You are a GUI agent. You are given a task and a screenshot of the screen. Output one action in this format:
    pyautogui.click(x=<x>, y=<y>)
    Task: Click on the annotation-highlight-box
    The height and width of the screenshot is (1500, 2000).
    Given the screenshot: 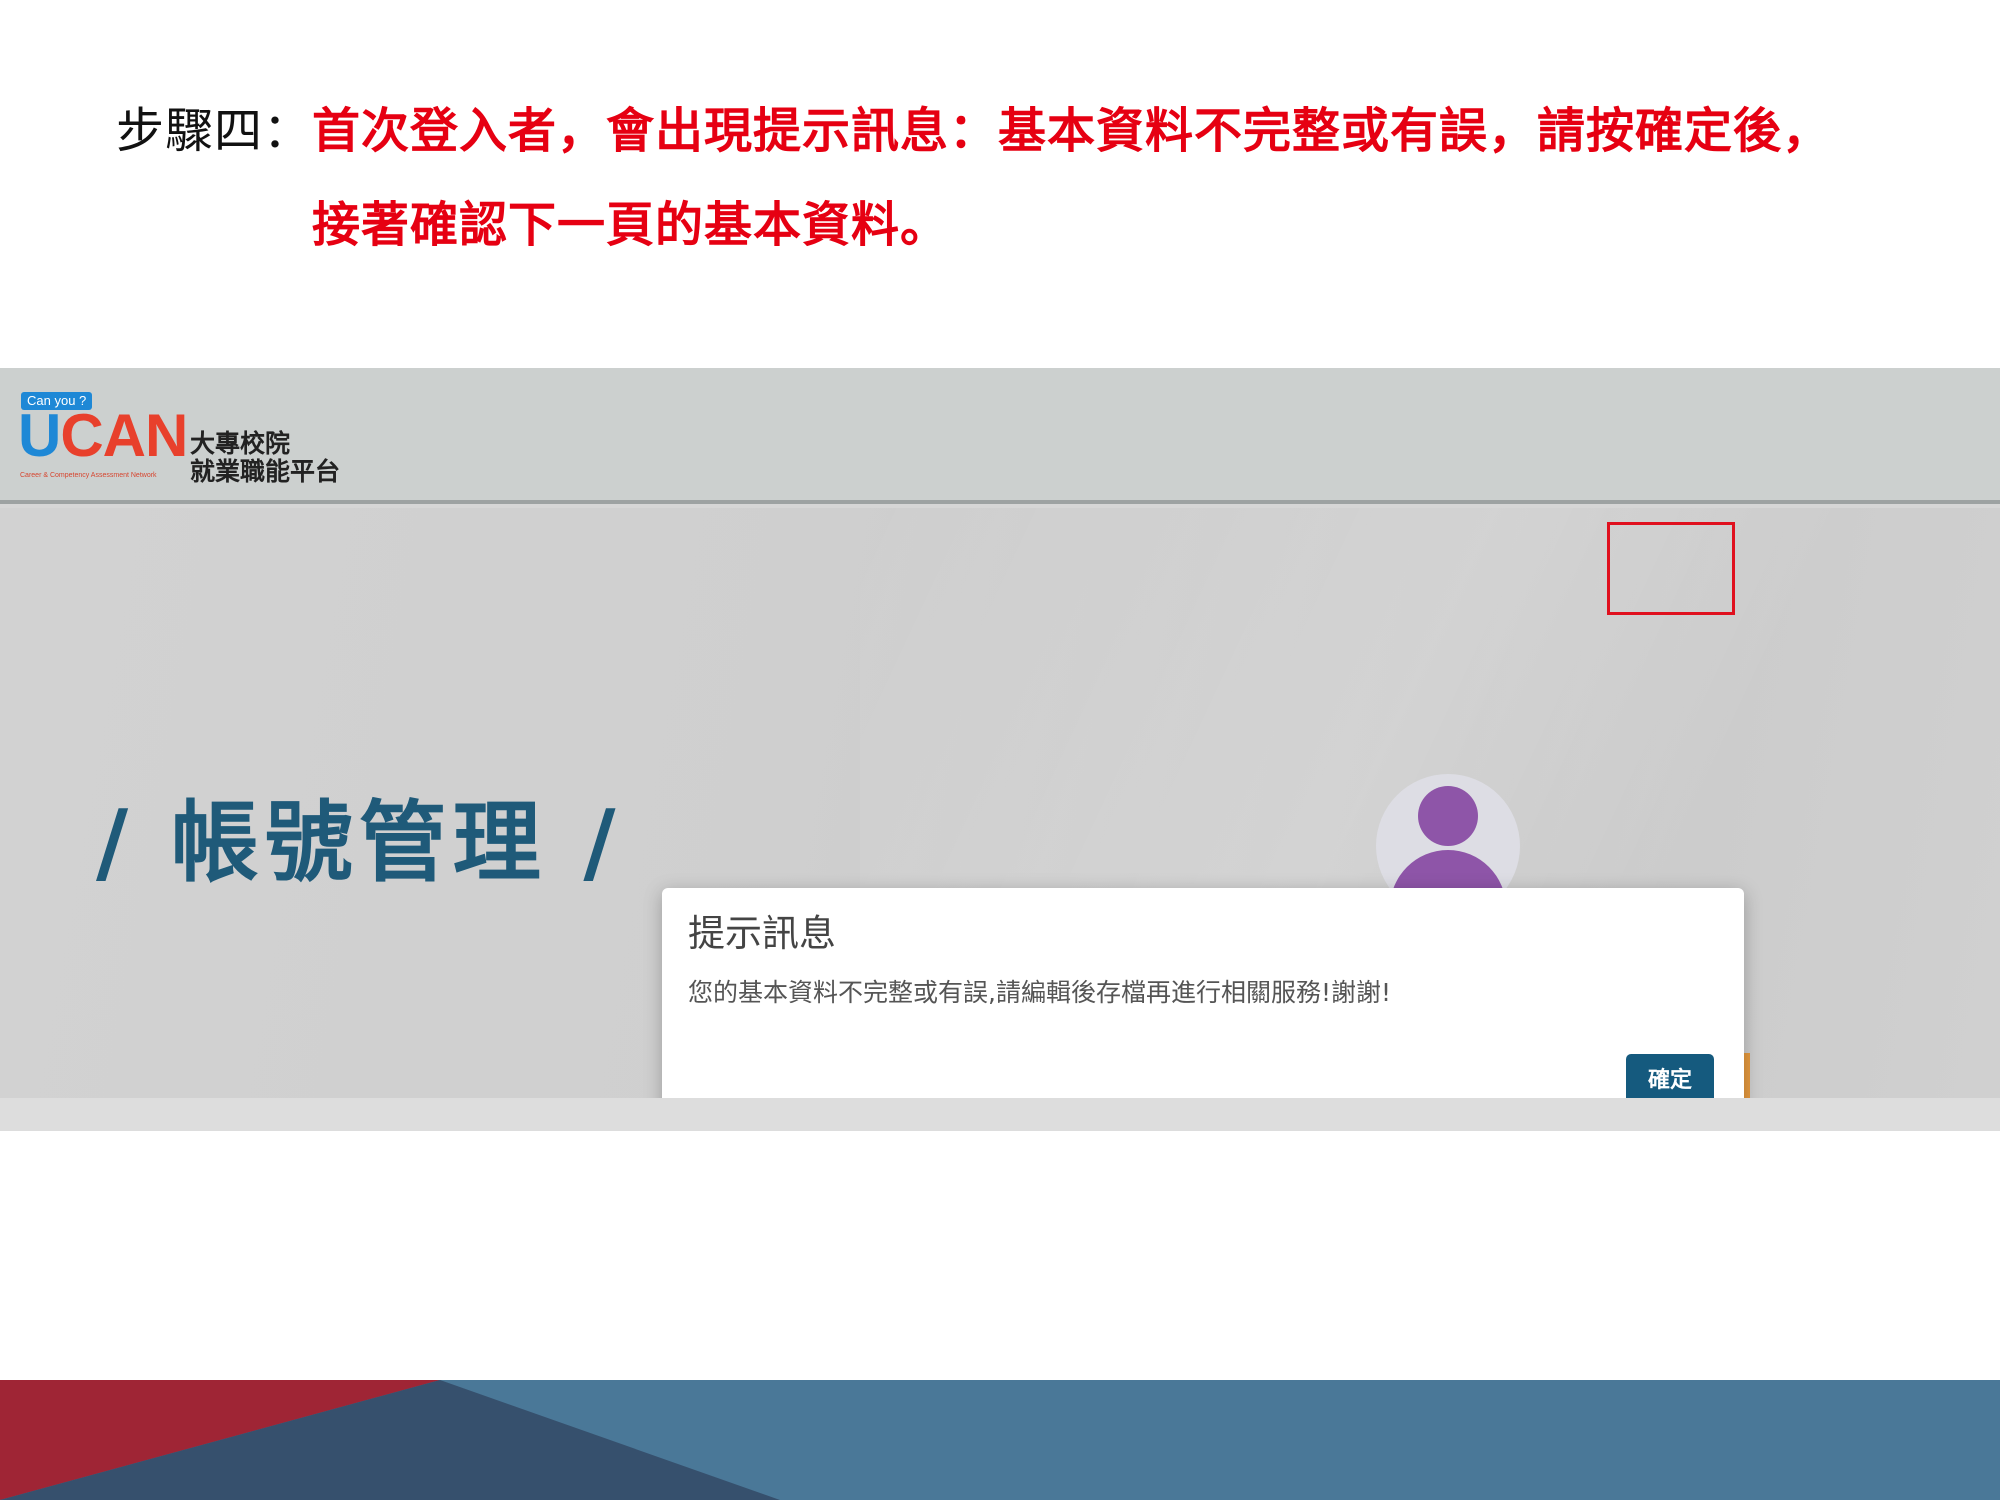 What is the action you would take?
    pyautogui.click(x=1671, y=568)
    